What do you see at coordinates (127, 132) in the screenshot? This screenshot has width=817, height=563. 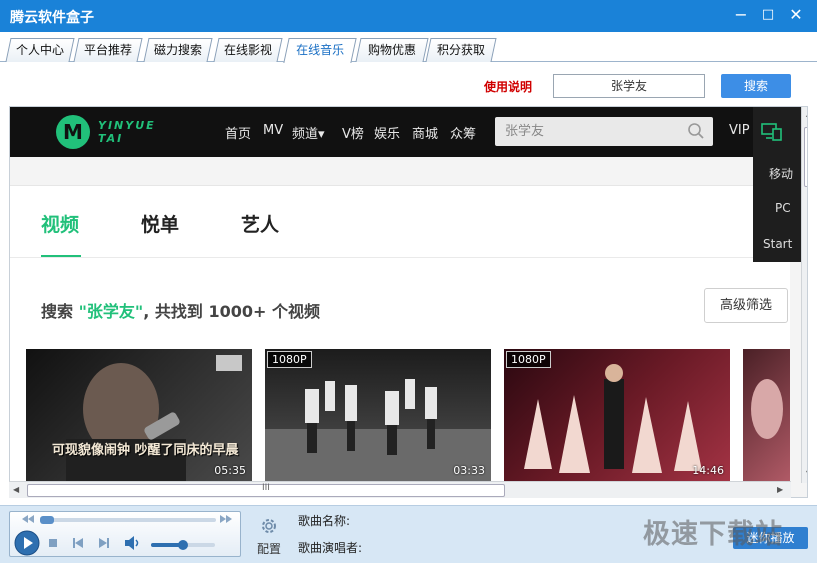 I see `site-logo-text: YINYUE TAI` at bounding box center [127, 132].